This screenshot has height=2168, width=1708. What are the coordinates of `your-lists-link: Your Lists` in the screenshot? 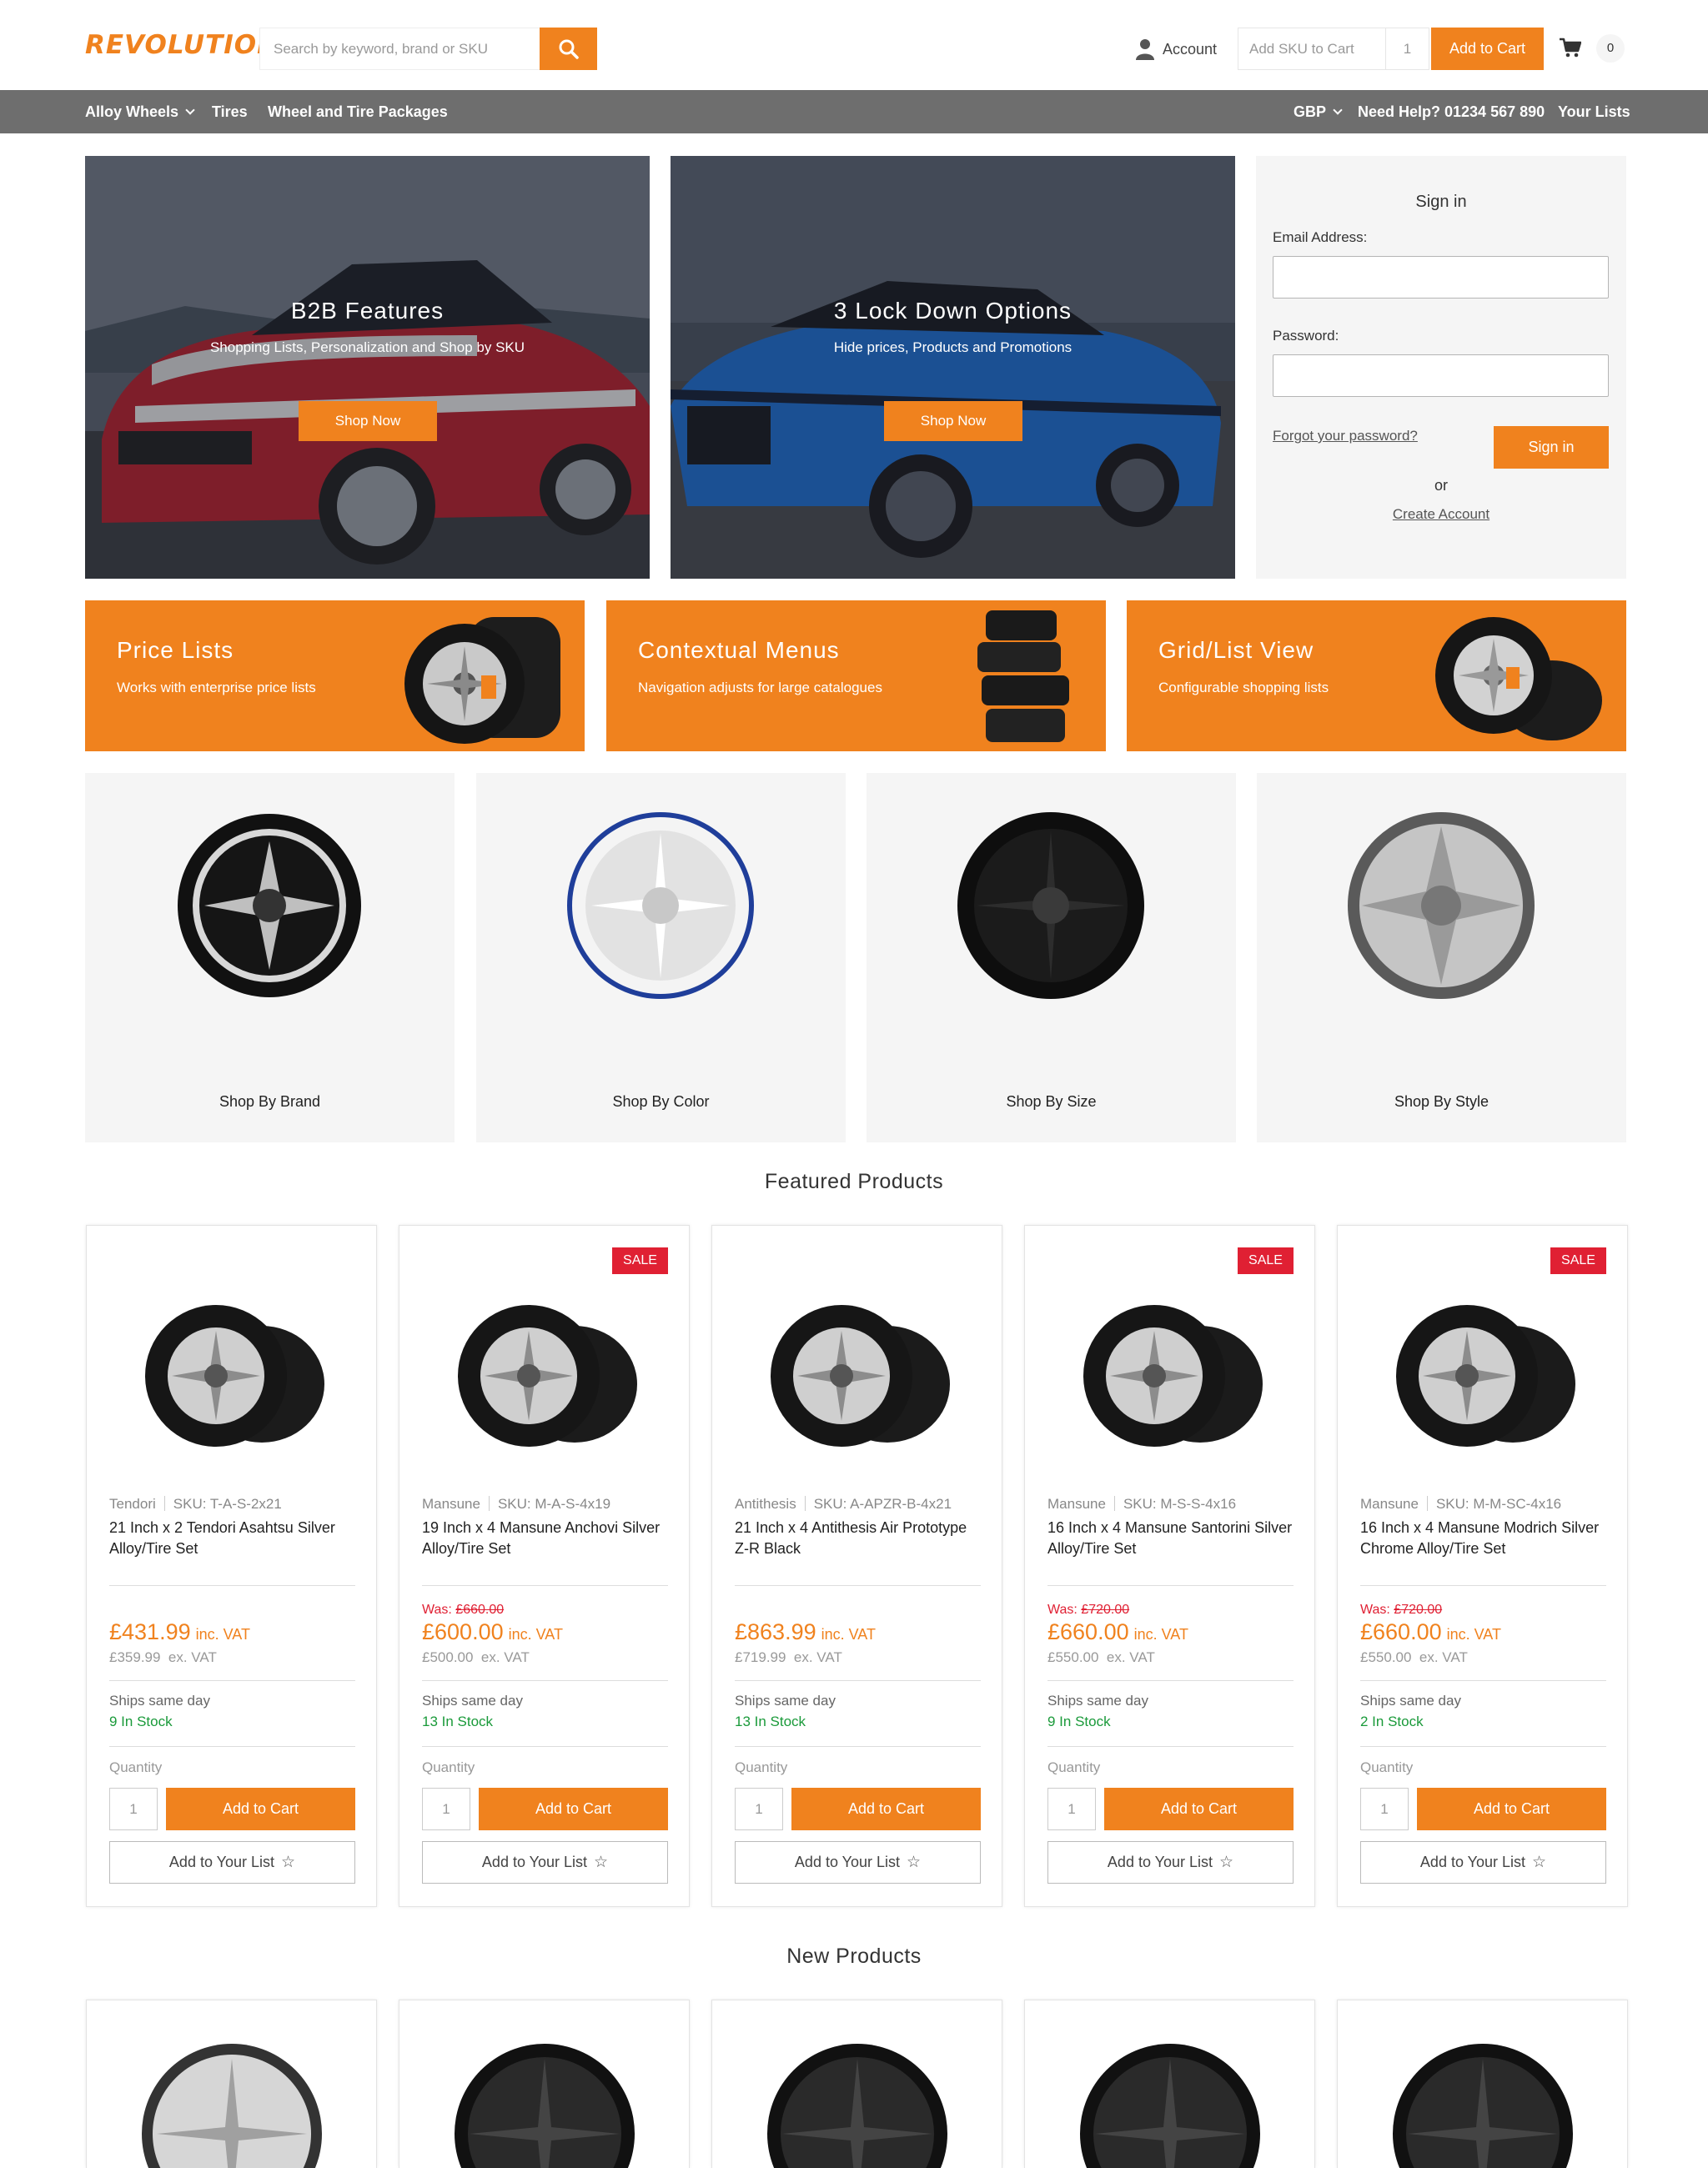 It's located at (1594, 111).